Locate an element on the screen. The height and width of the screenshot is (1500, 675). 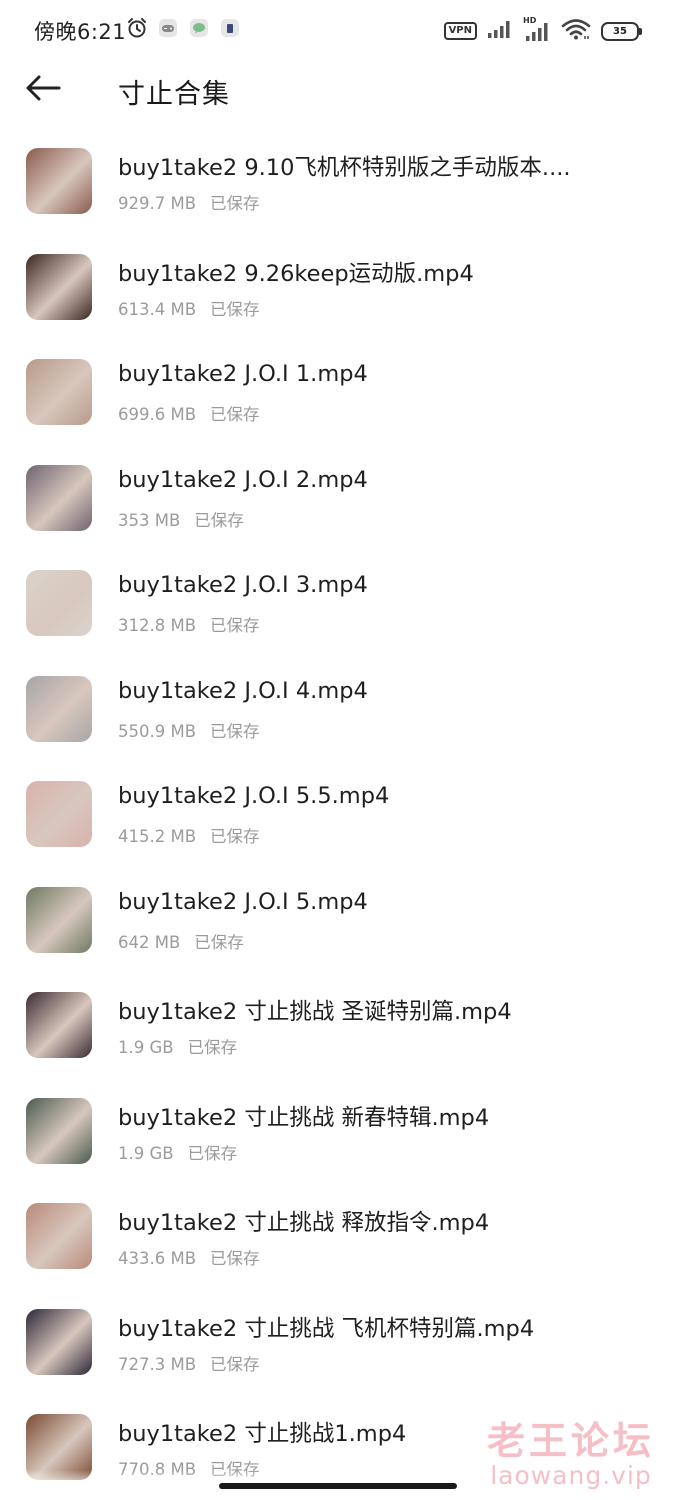
alarm-icon is located at coordinates (137, 30).